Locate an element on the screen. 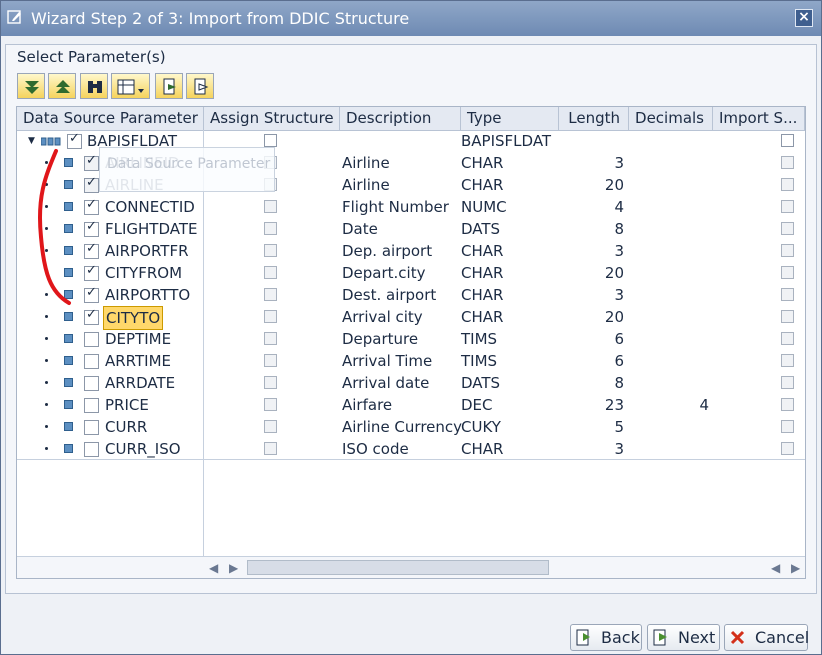 The image size is (822, 655). tree-dot-icon is located at coordinates (46, 404).